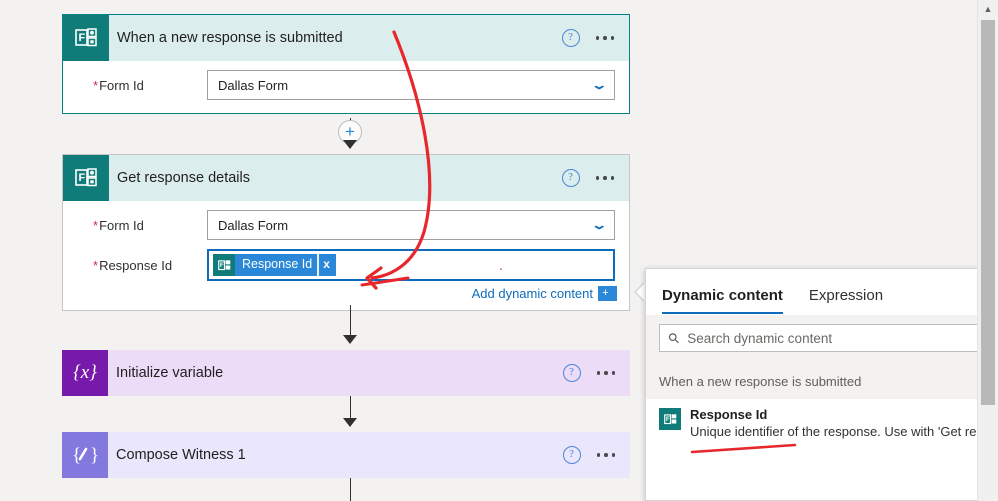 The height and width of the screenshot is (501, 998). I want to click on card-header: {x} Initialize variable ?, so click(346, 373).